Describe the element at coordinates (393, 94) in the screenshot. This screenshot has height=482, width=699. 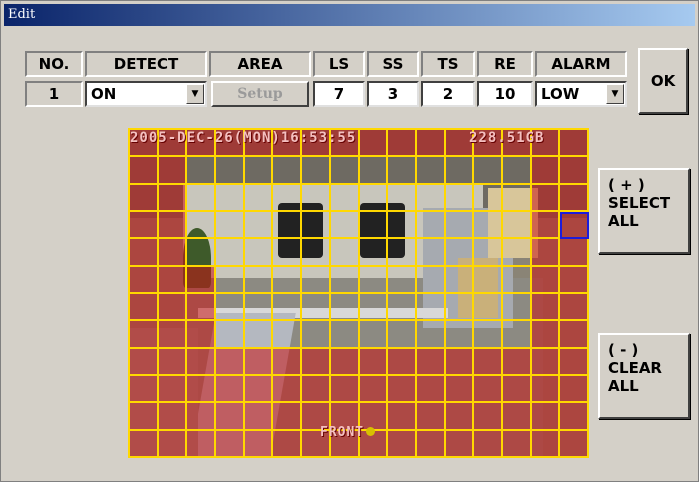
I see `ss-field: 3` at that location.